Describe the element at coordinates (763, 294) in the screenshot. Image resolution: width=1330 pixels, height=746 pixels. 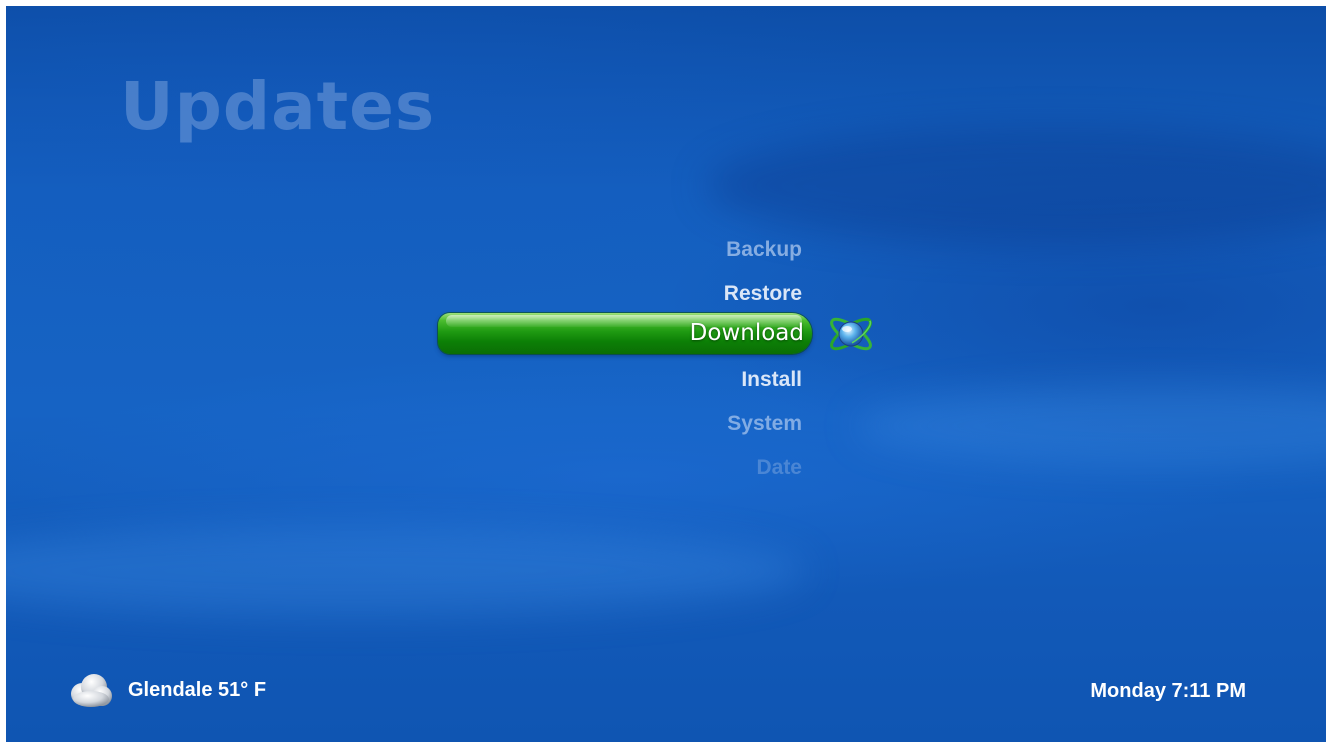
I see `menu-item-restore: Restore` at that location.